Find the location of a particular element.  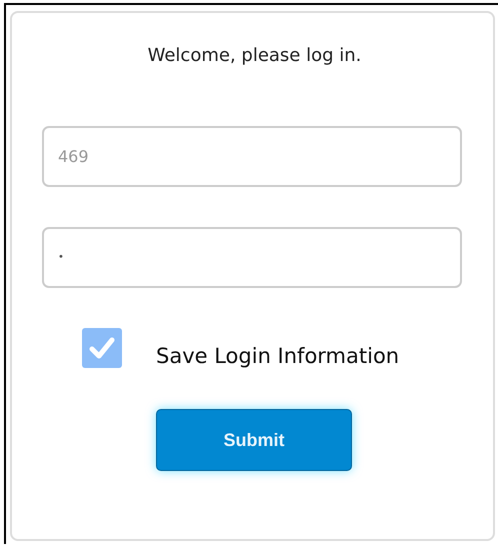

save-login-checkbox is located at coordinates (102, 348).